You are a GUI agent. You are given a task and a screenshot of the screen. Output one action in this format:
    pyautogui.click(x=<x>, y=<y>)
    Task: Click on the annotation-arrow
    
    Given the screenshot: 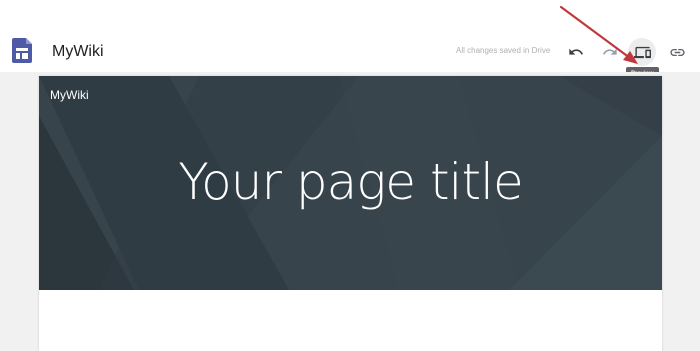 What is the action you would take?
    pyautogui.click(x=598, y=34)
    